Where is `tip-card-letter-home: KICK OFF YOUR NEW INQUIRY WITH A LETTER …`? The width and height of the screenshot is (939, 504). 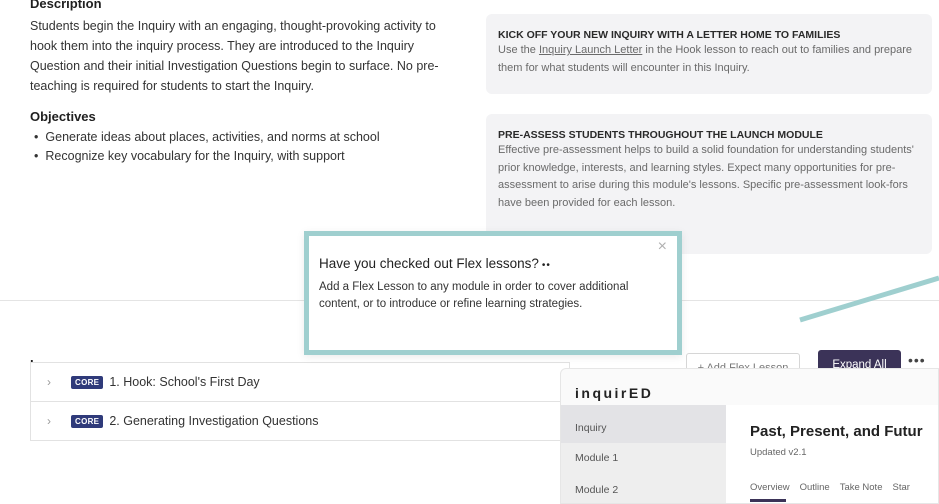
tip-card-letter-home: KICK OFF YOUR NEW INQUIRY WITH A LETTER … is located at coordinates (709, 54).